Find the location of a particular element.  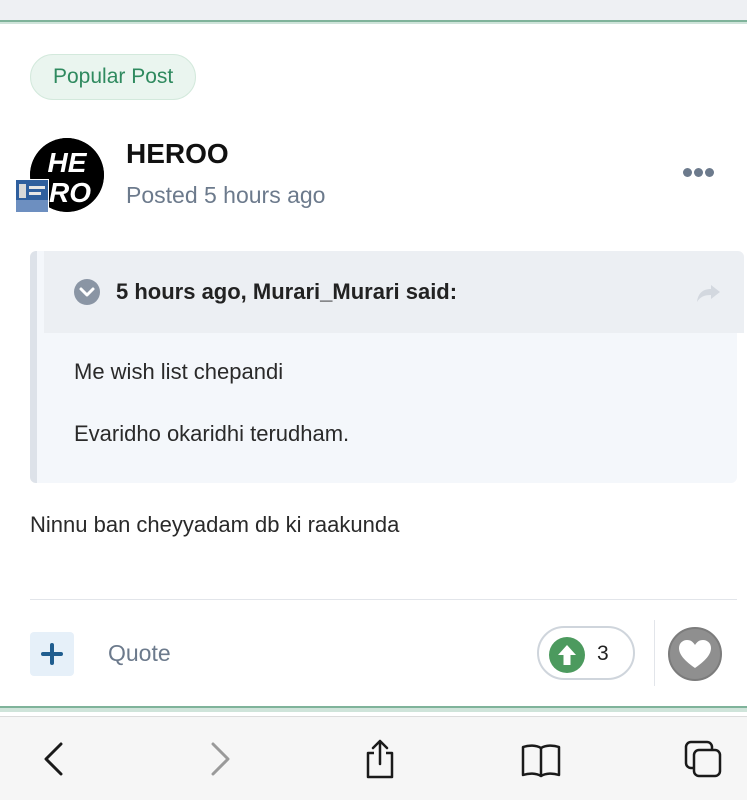

tabs-icon is located at coordinates (703, 759).